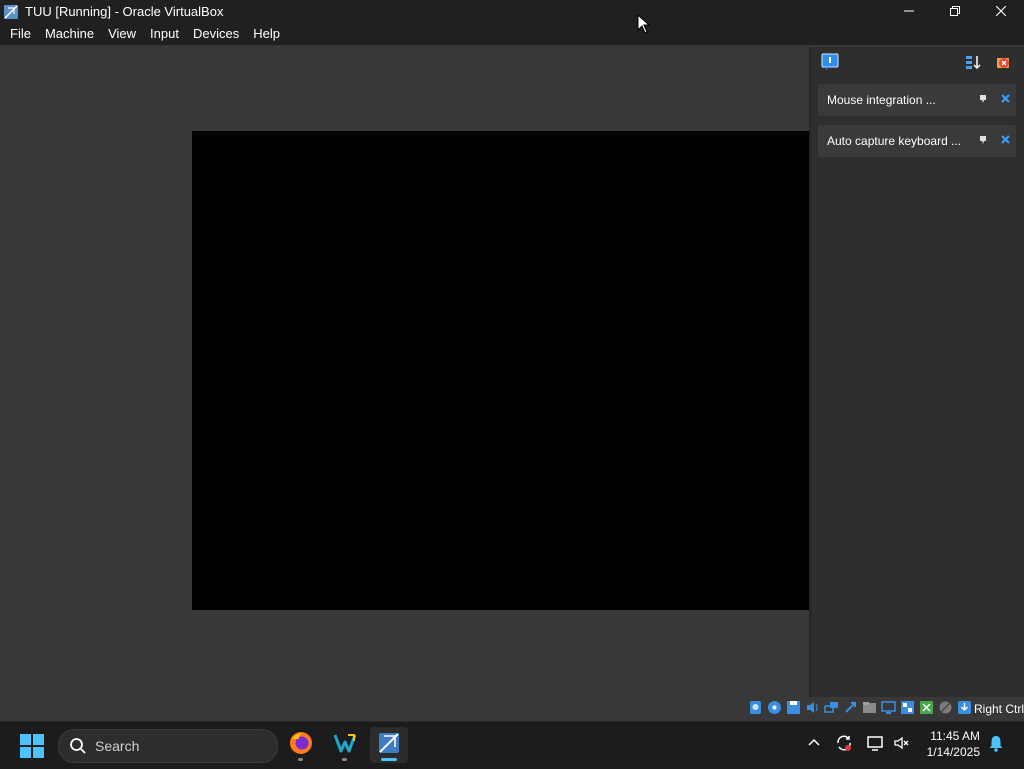  What do you see at coordinates (122, 34) in the screenshot?
I see `menu-view: View` at bounding box center [122, 34].